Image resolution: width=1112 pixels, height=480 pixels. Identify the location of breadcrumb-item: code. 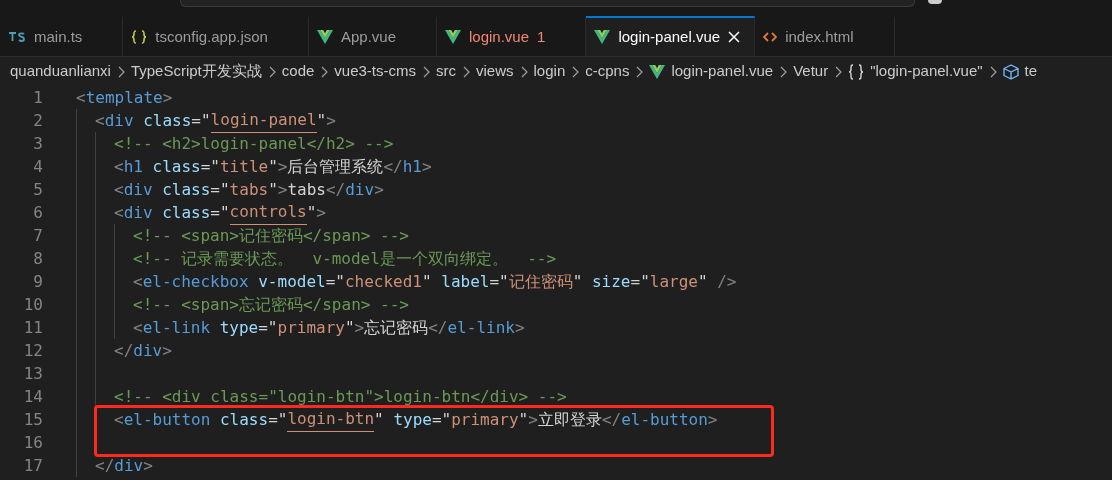
(298, 71).